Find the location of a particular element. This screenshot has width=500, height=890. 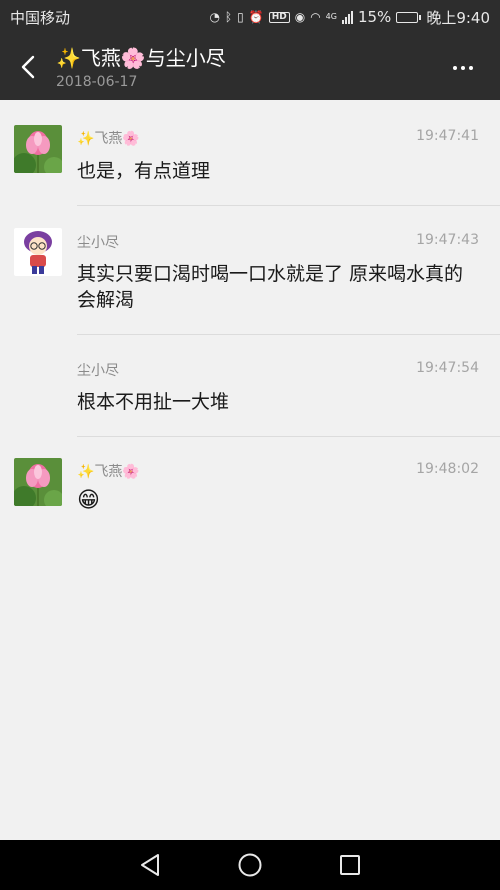

battery-icon is located at coordinates (409, 17).